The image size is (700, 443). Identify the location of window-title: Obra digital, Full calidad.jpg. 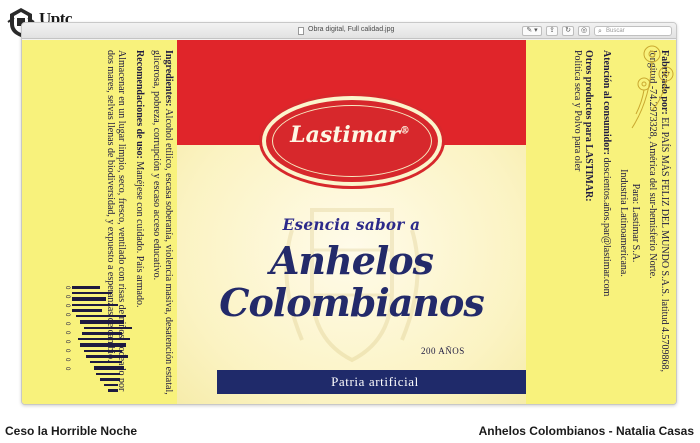
(351, 29).